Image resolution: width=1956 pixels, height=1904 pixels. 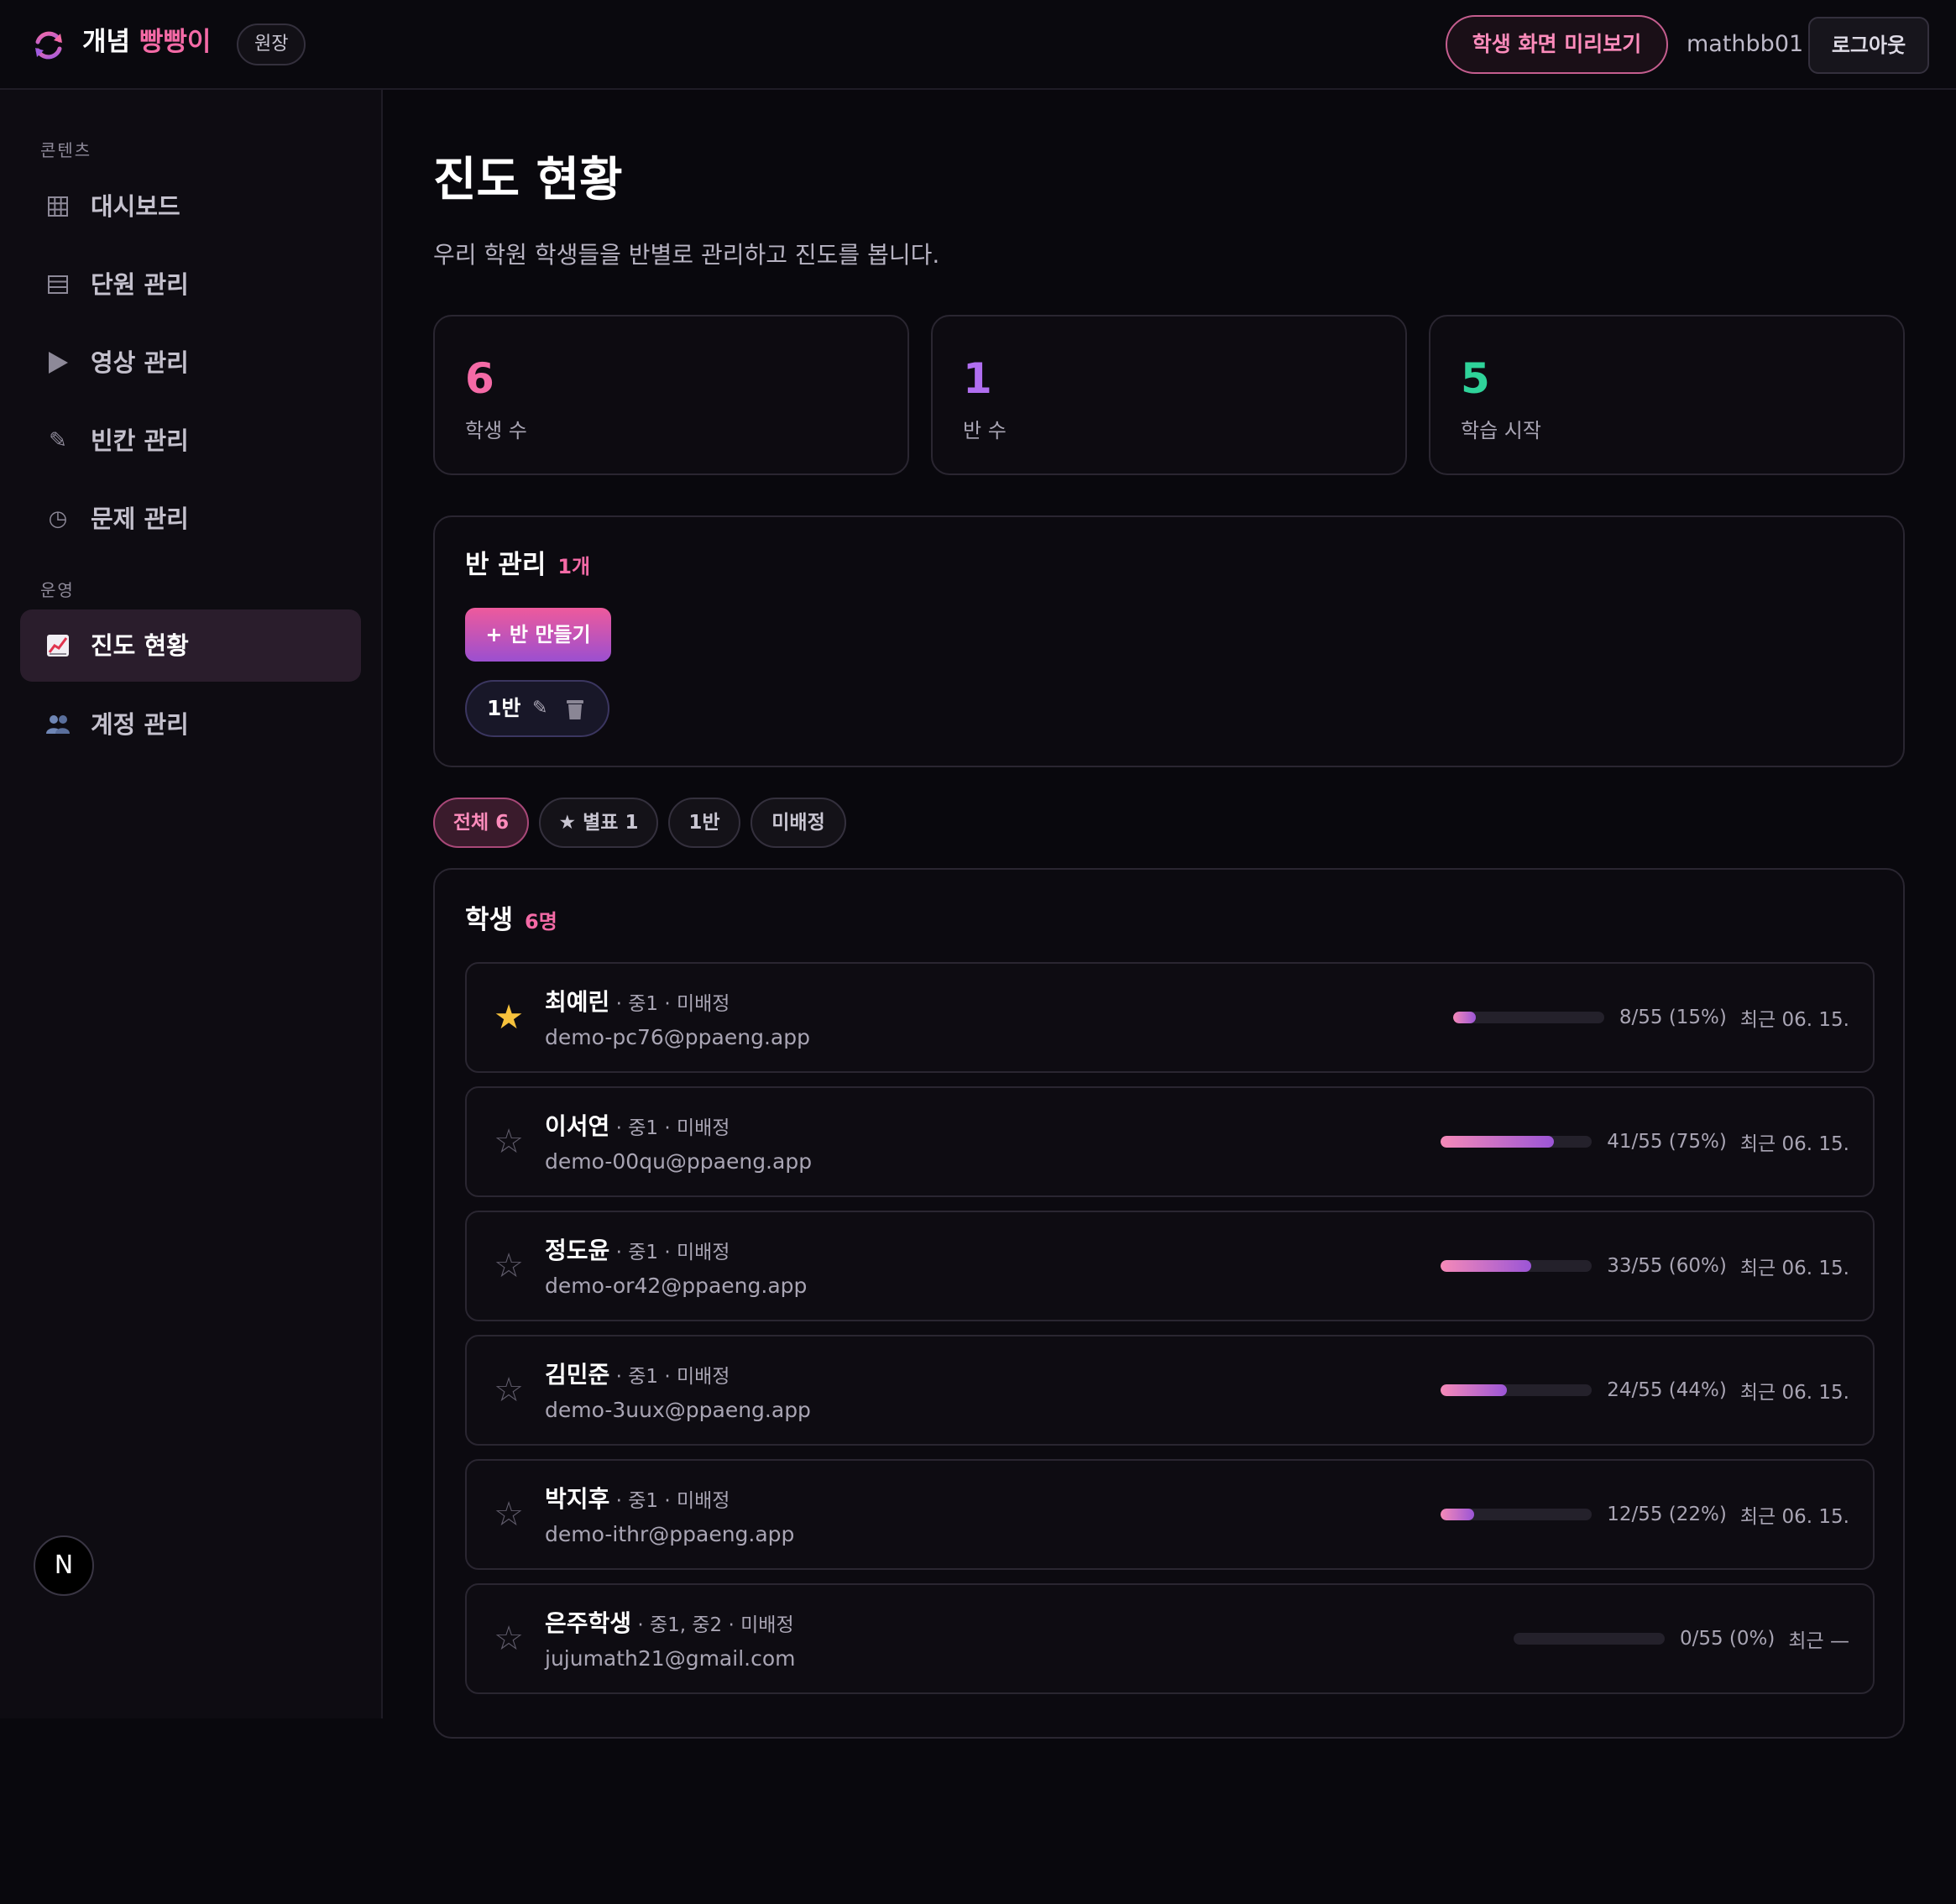 I want to click on stat-value: 1, so click(x=977, y=378).